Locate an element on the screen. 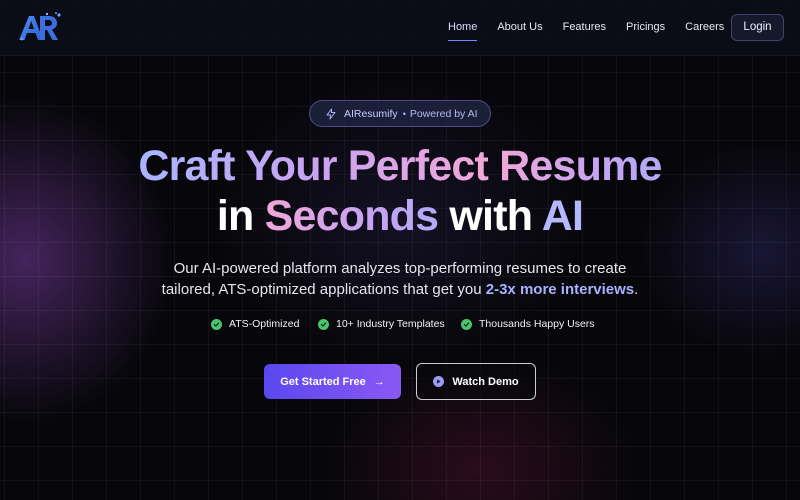  feature-label: 10+ Industry Templates is located at coordinates (390, 324).